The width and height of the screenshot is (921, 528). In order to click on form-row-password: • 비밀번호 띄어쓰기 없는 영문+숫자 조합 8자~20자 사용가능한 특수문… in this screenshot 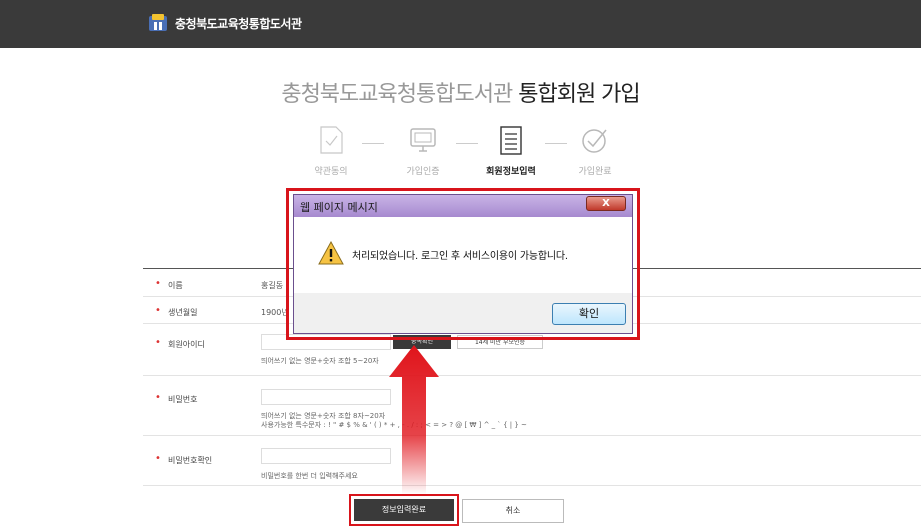, I will do `click(532, 406)`.